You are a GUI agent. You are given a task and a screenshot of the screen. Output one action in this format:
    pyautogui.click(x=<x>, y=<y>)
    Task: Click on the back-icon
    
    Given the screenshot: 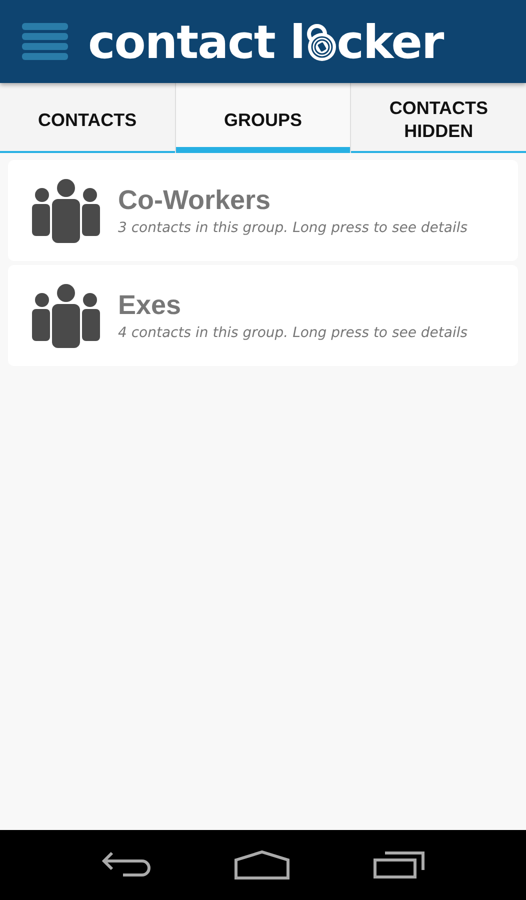 What is the action you would take?
    pyautogui.click(x=126, y=865)
    